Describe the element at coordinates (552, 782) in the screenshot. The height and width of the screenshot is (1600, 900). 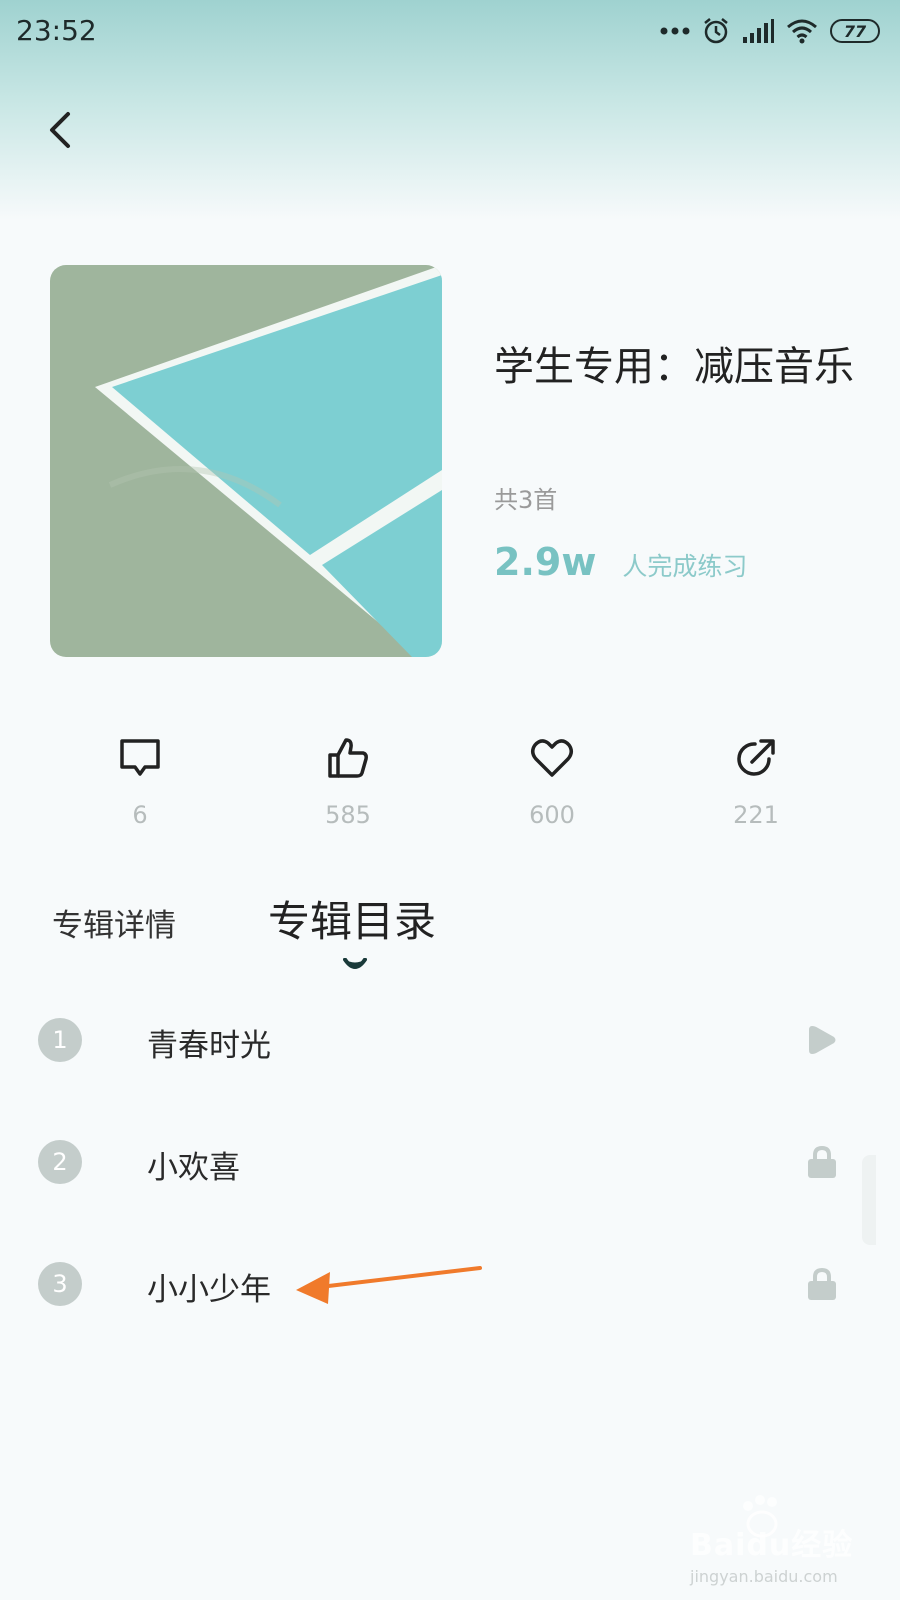
I see `favorite-button: 600` at that location.